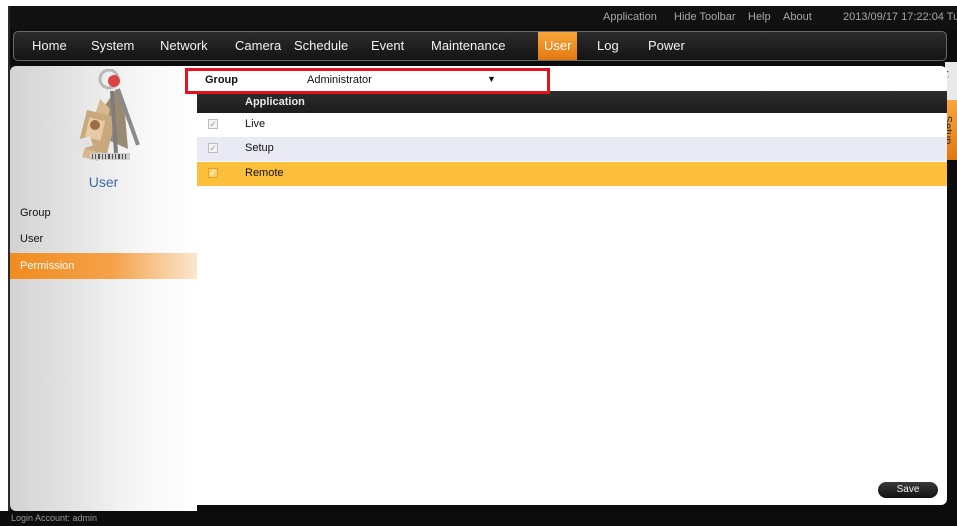 The height and width of the screenshot is (526, 957). What do you see at coordinates (213, 124) in the screenshot?
I see `live-checkbox: ✓` at bounding box center [213, 124].